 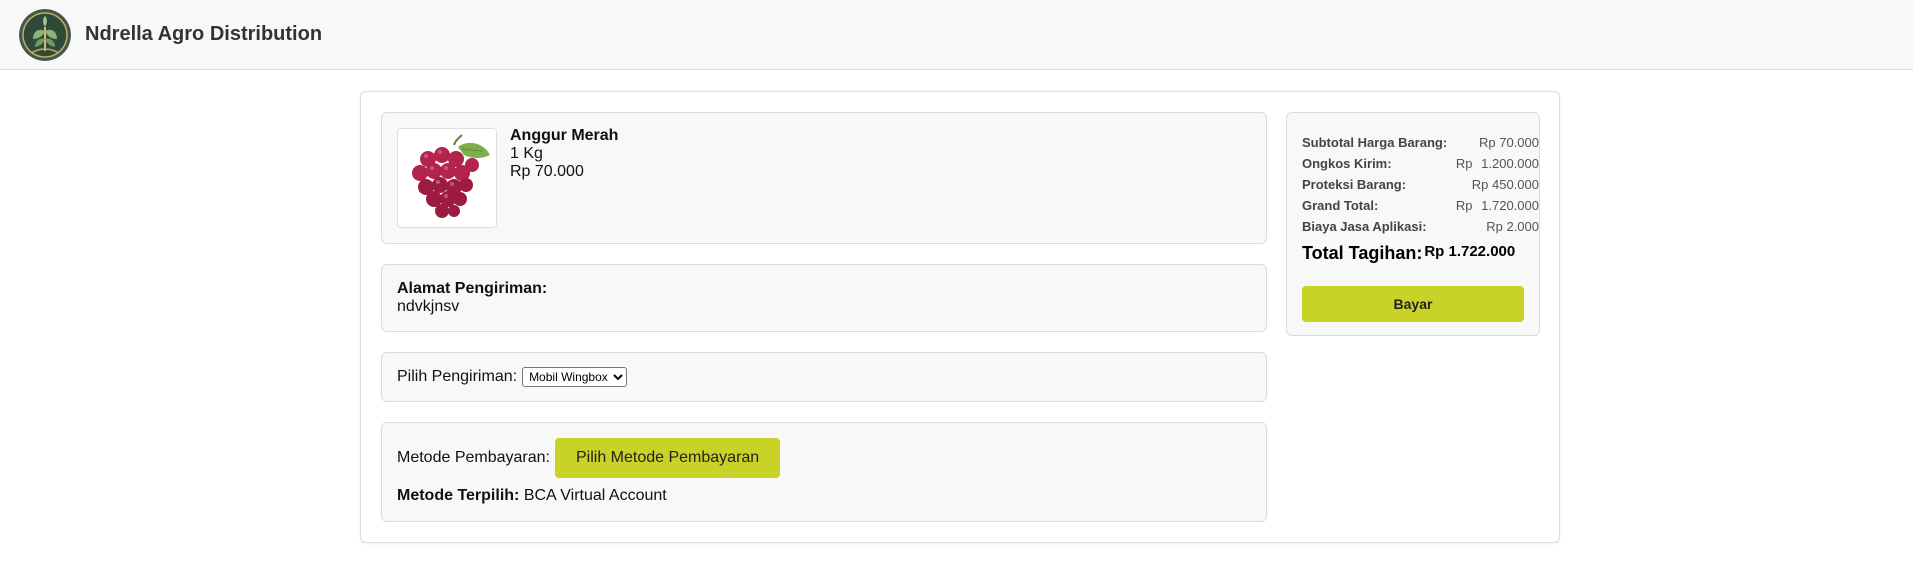 What do you see at coordinates (564, 135) in the screenshot?
I see `product-name: Anggur Merah` at bounding box center [564, 135].